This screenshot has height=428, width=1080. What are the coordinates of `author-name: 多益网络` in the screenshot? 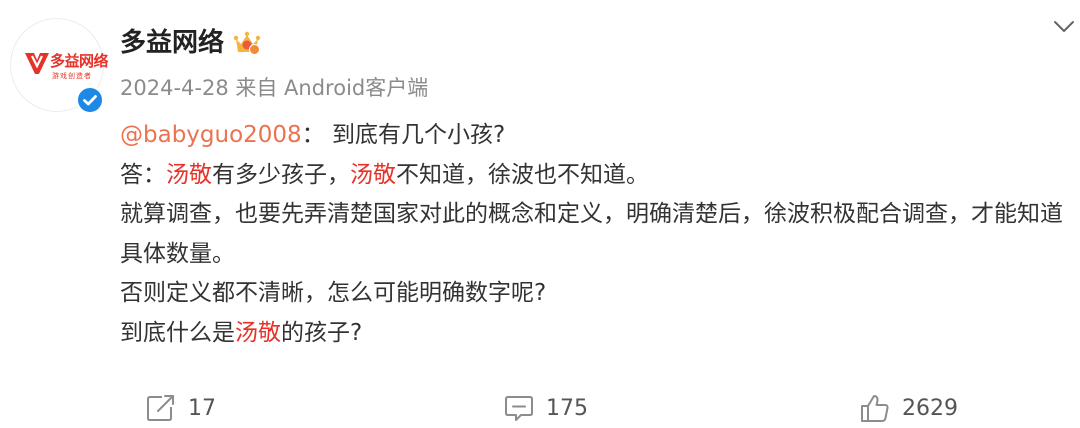 It's located at (172, 40).